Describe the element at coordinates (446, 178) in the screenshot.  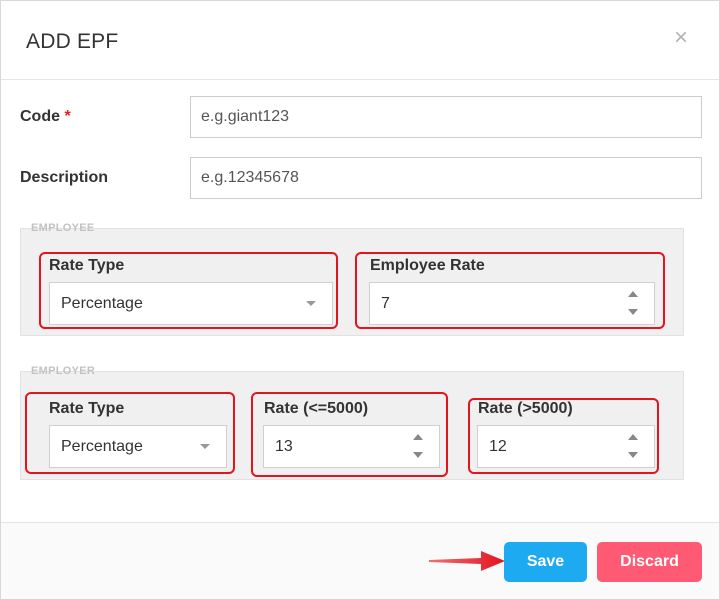
I see `description-input` at that location.